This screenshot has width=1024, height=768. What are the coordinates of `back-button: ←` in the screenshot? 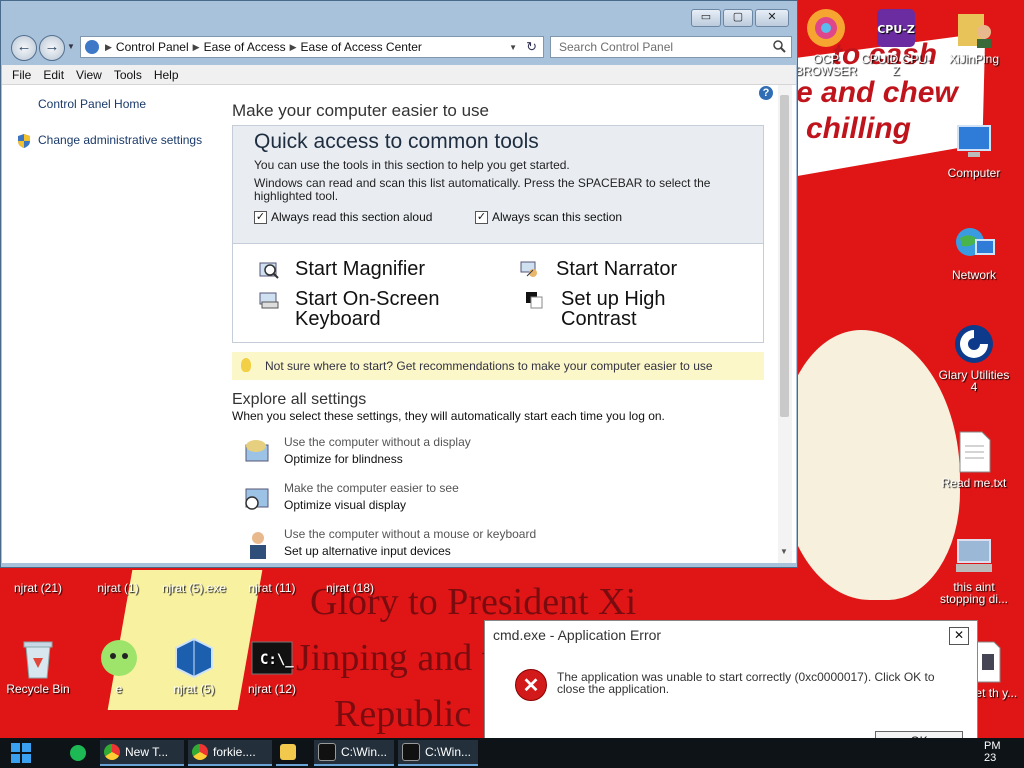 It's located at (24, 48).